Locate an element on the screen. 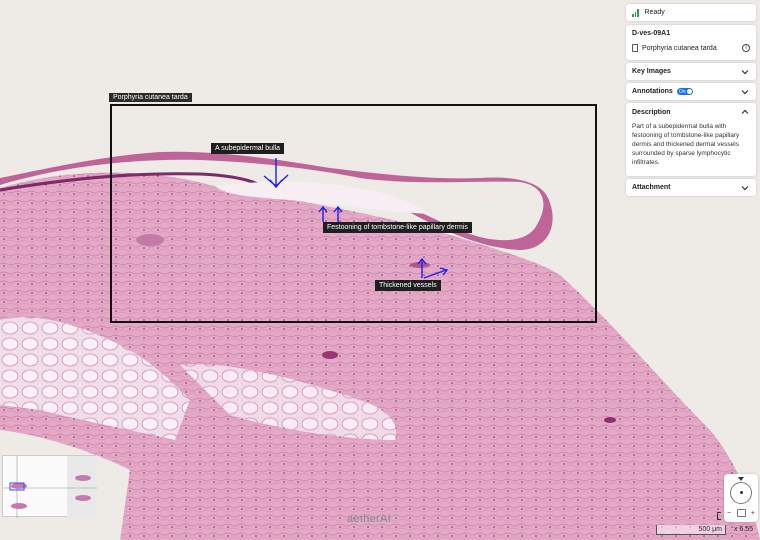 This screenshot has width=760, height=540. annotations-toggle-label: On is located at coordinates (682, 91).